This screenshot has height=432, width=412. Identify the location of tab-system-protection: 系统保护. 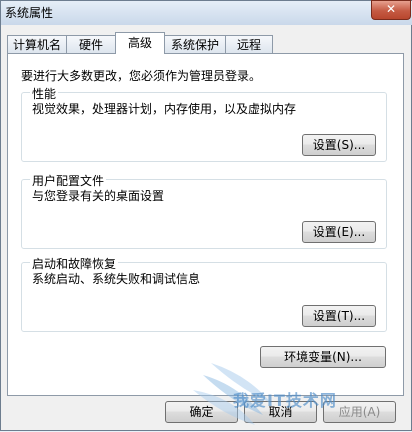
(195, 44).